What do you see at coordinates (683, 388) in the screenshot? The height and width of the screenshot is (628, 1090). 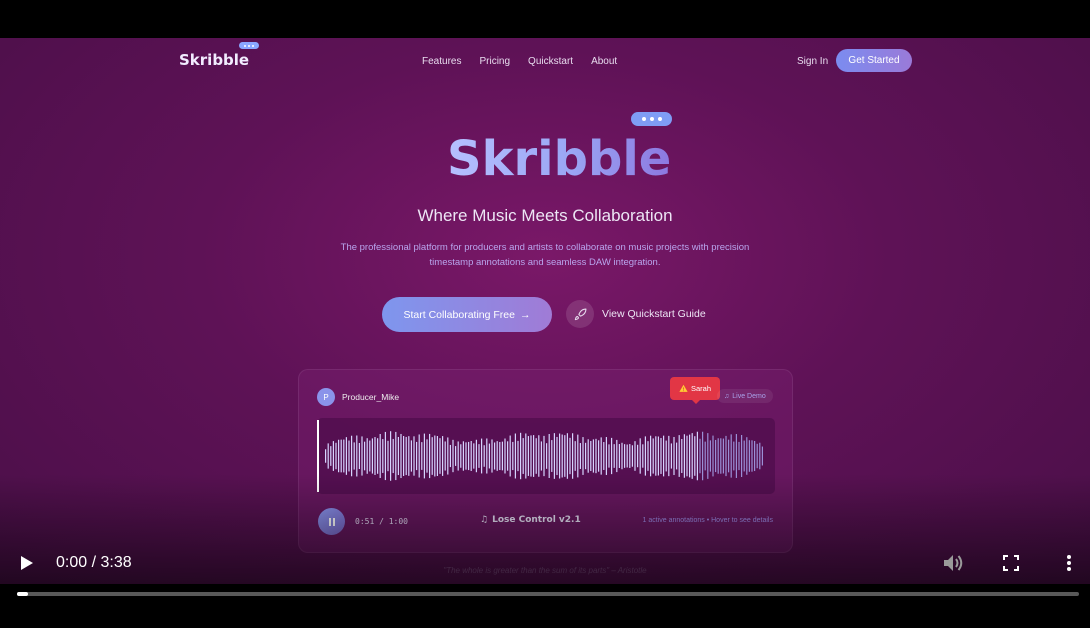 I see `warning-icon` at bounding box center [683, 388].